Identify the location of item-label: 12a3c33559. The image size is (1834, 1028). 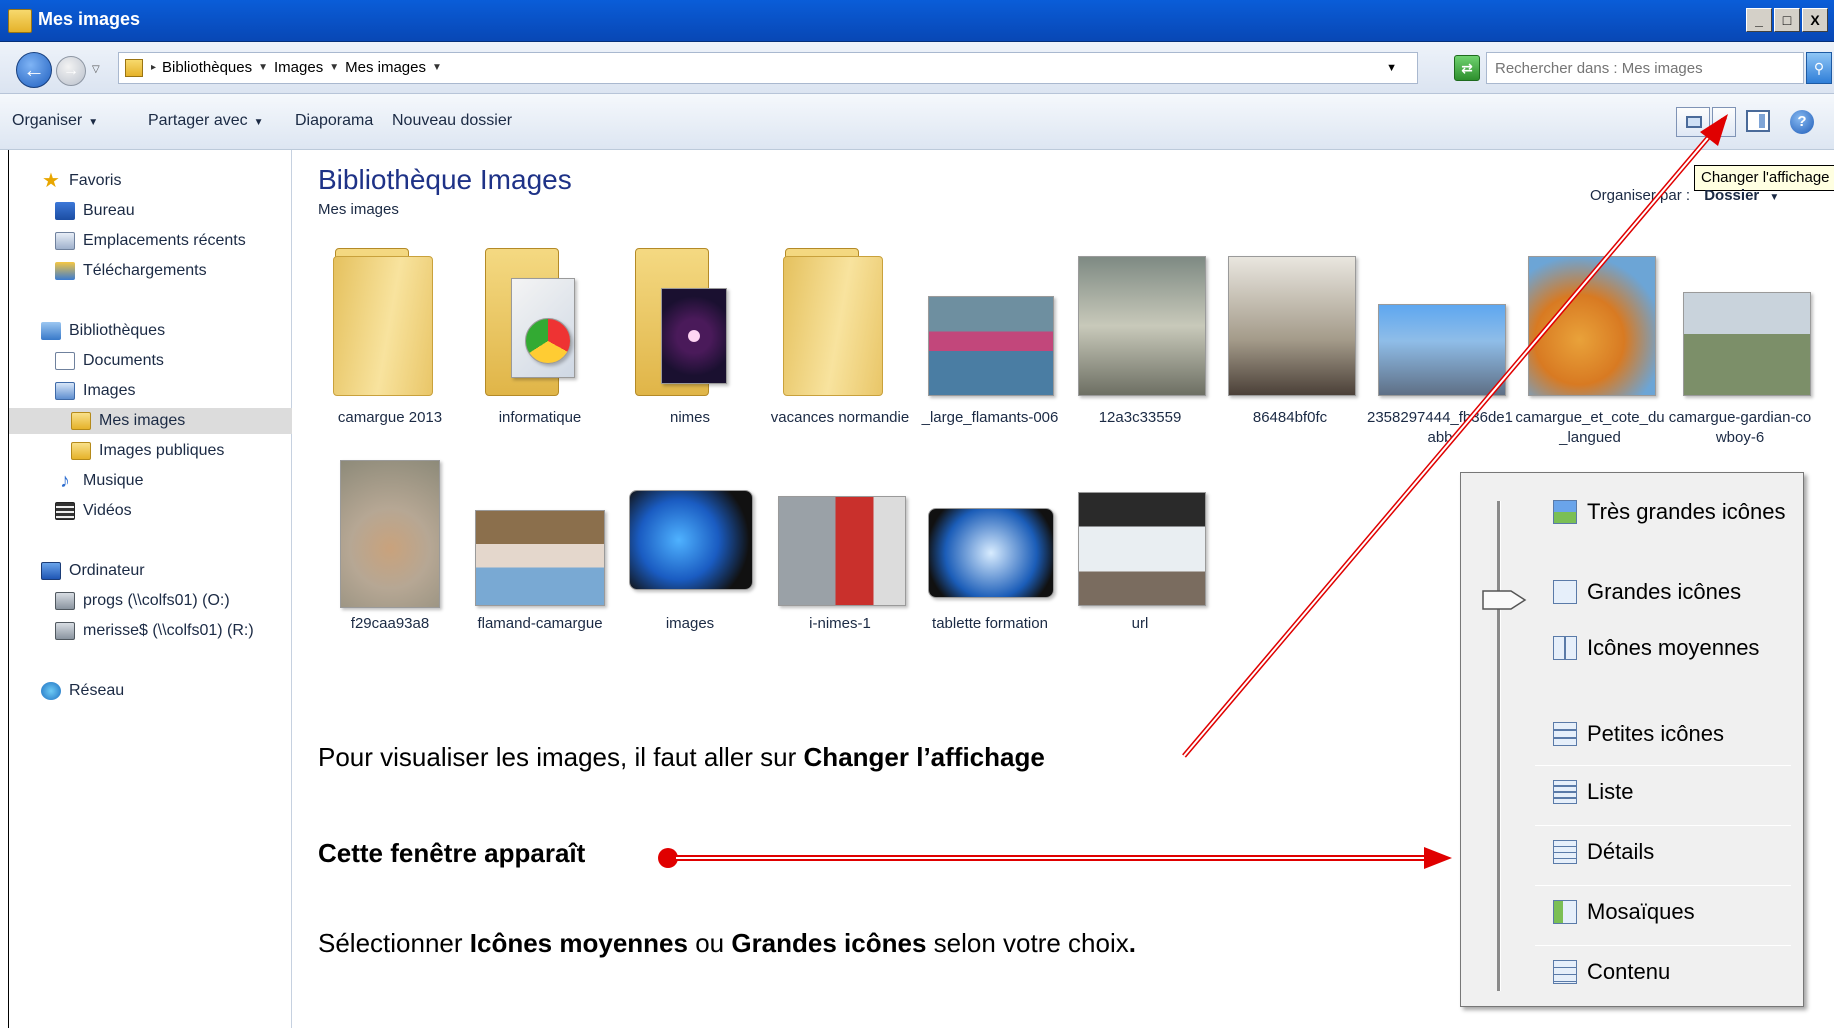
(1140, 417).